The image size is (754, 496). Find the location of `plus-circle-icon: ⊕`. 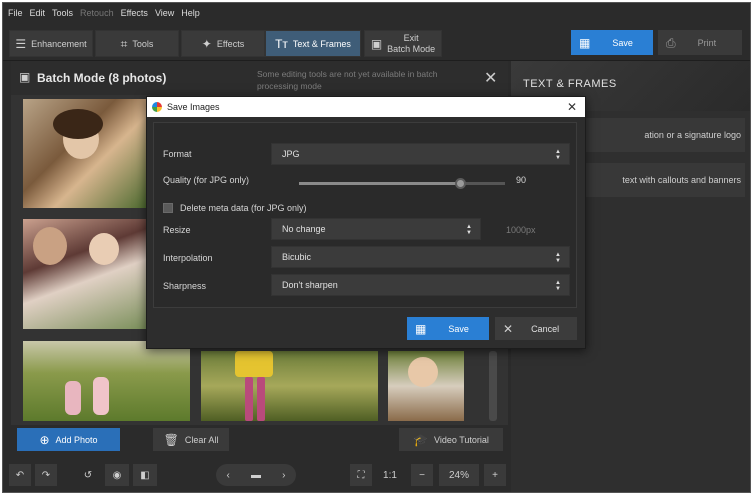

plus-circle-icon: ⊕ is located at coordinates (44, 439).